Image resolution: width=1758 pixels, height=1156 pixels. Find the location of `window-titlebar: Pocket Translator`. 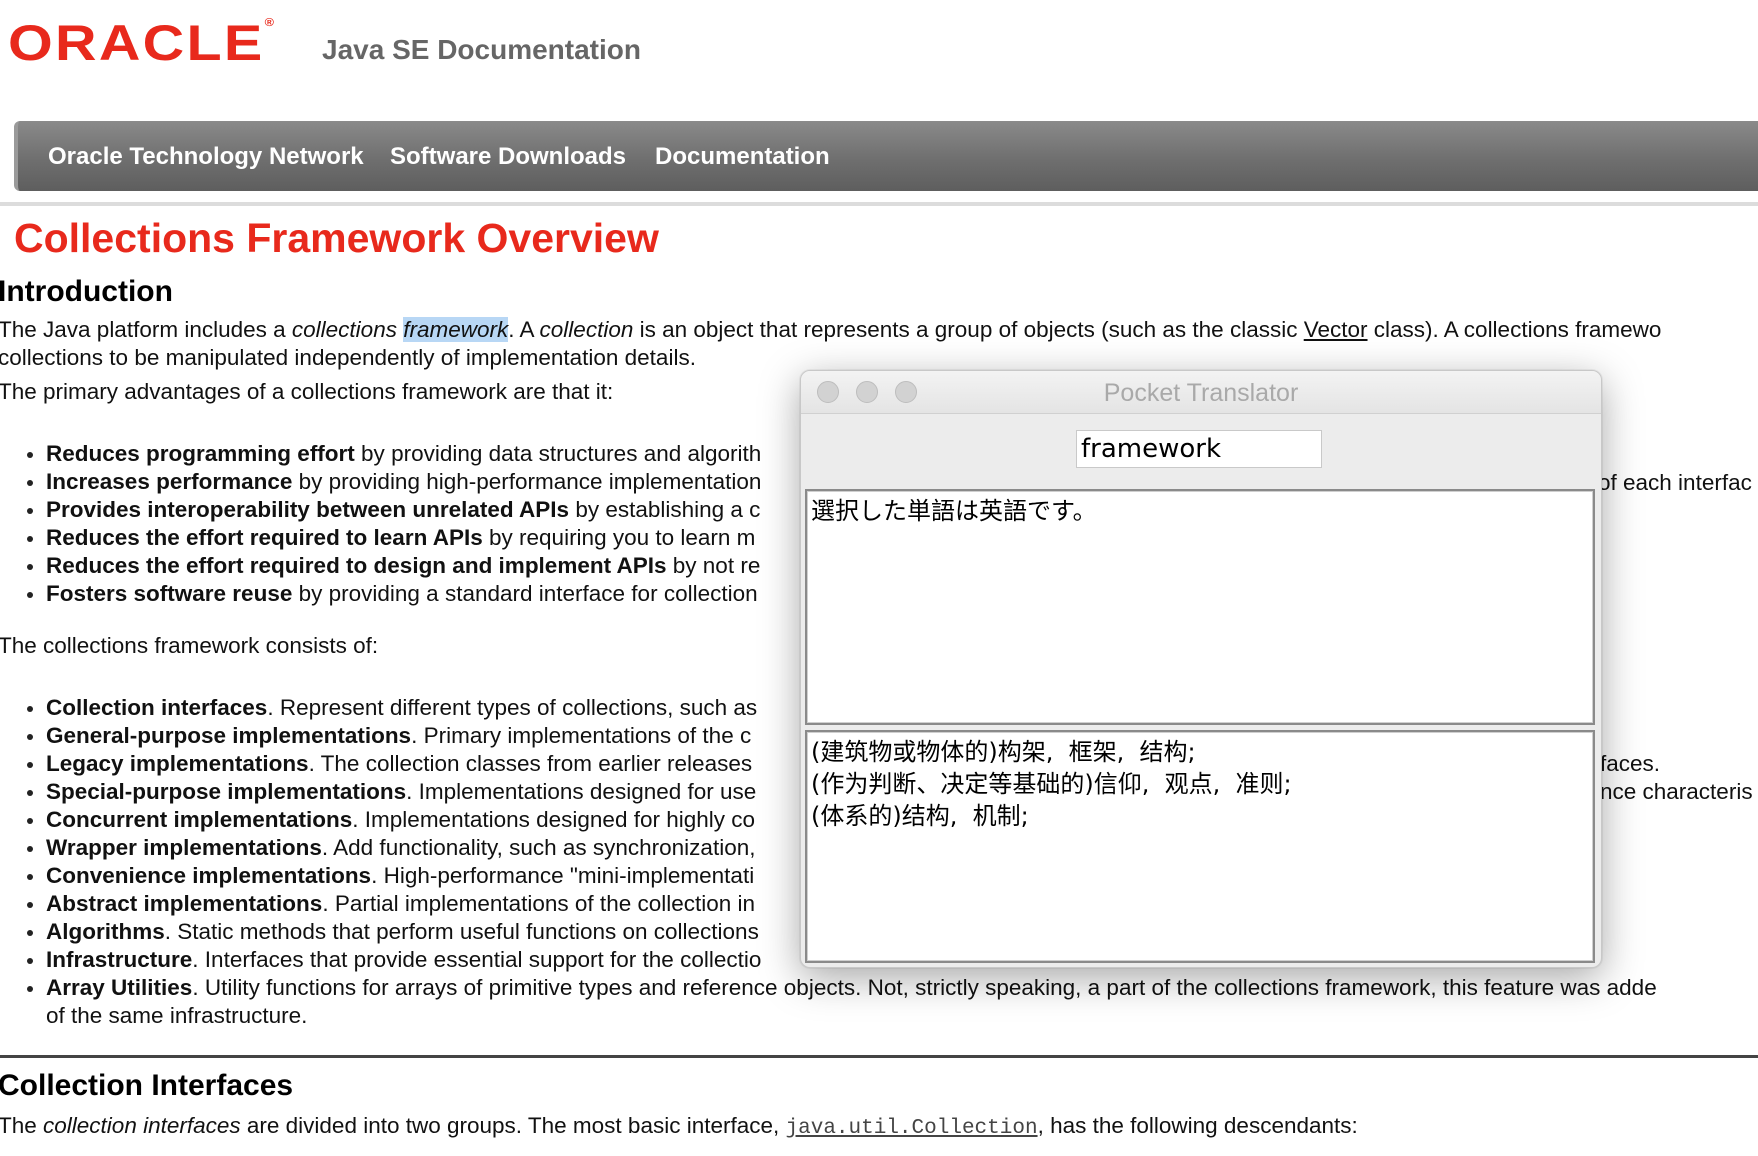

window-titlebar: Pocket Translator is located at coordinates (1201, 392).